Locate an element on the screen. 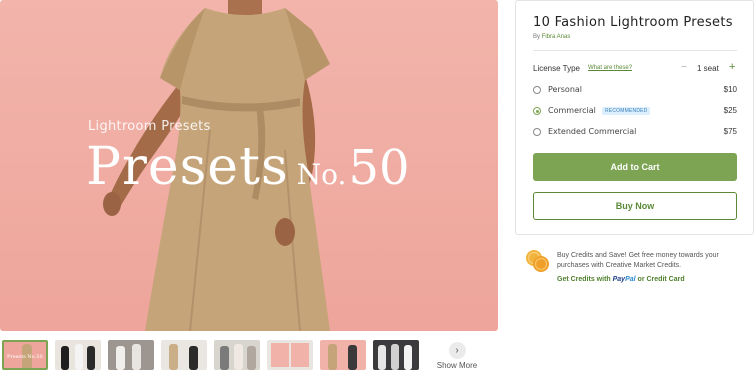 Image resolution: width=756 pixels, height=373 pixels. license-option-price: $25 is located at coordinates (730, 110).